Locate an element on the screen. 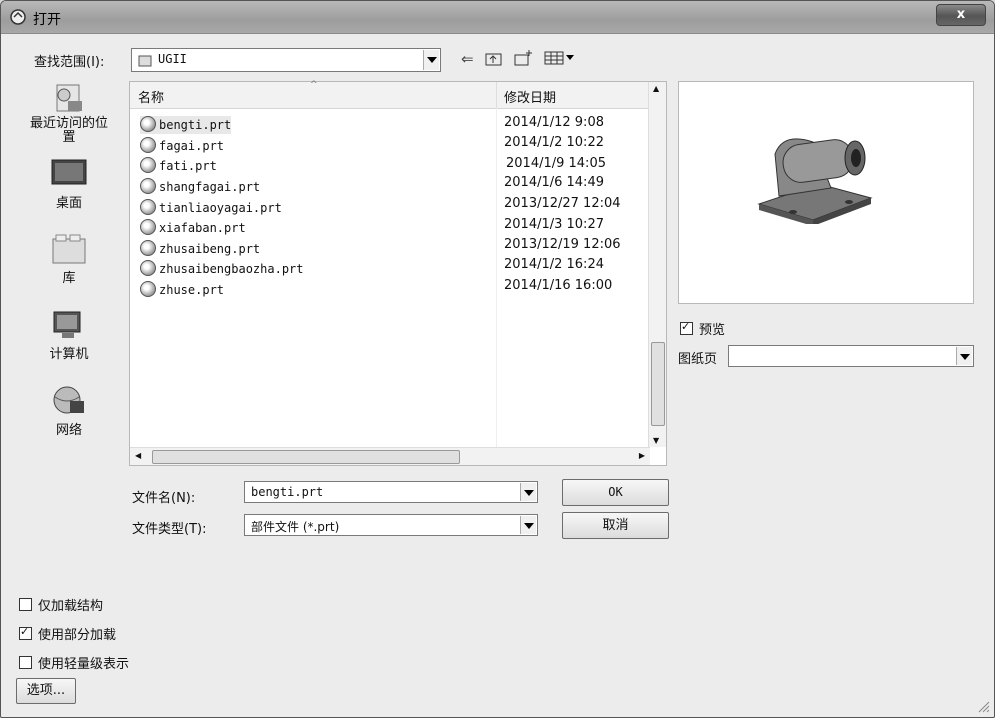  load-structure-only-option: 仅加载结构 is located at coordinates (61, 604).